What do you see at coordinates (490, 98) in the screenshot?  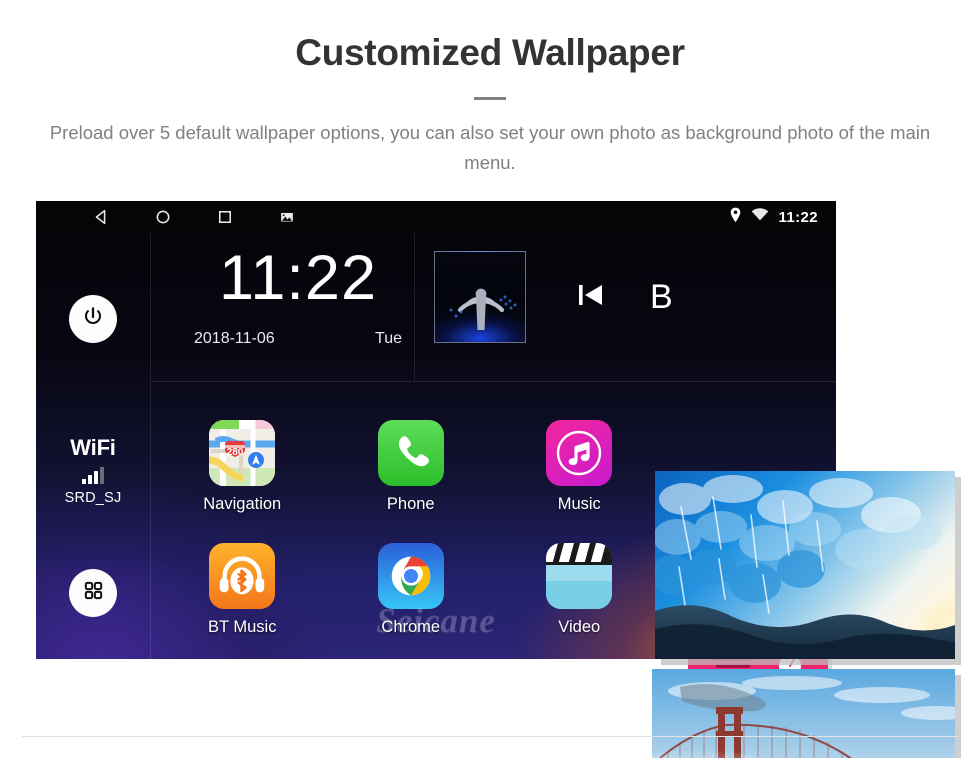 I see `title-underline-rule` at bounding box center [490, 98].